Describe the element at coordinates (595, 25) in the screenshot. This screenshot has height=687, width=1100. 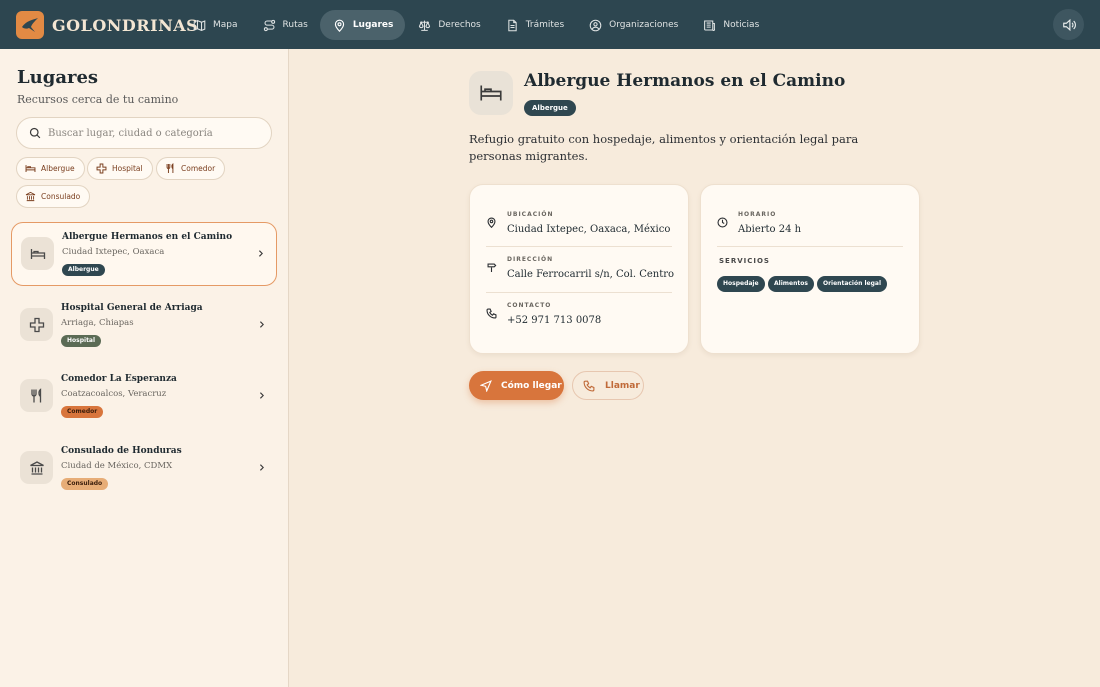
I see `organization-icon` at that location.